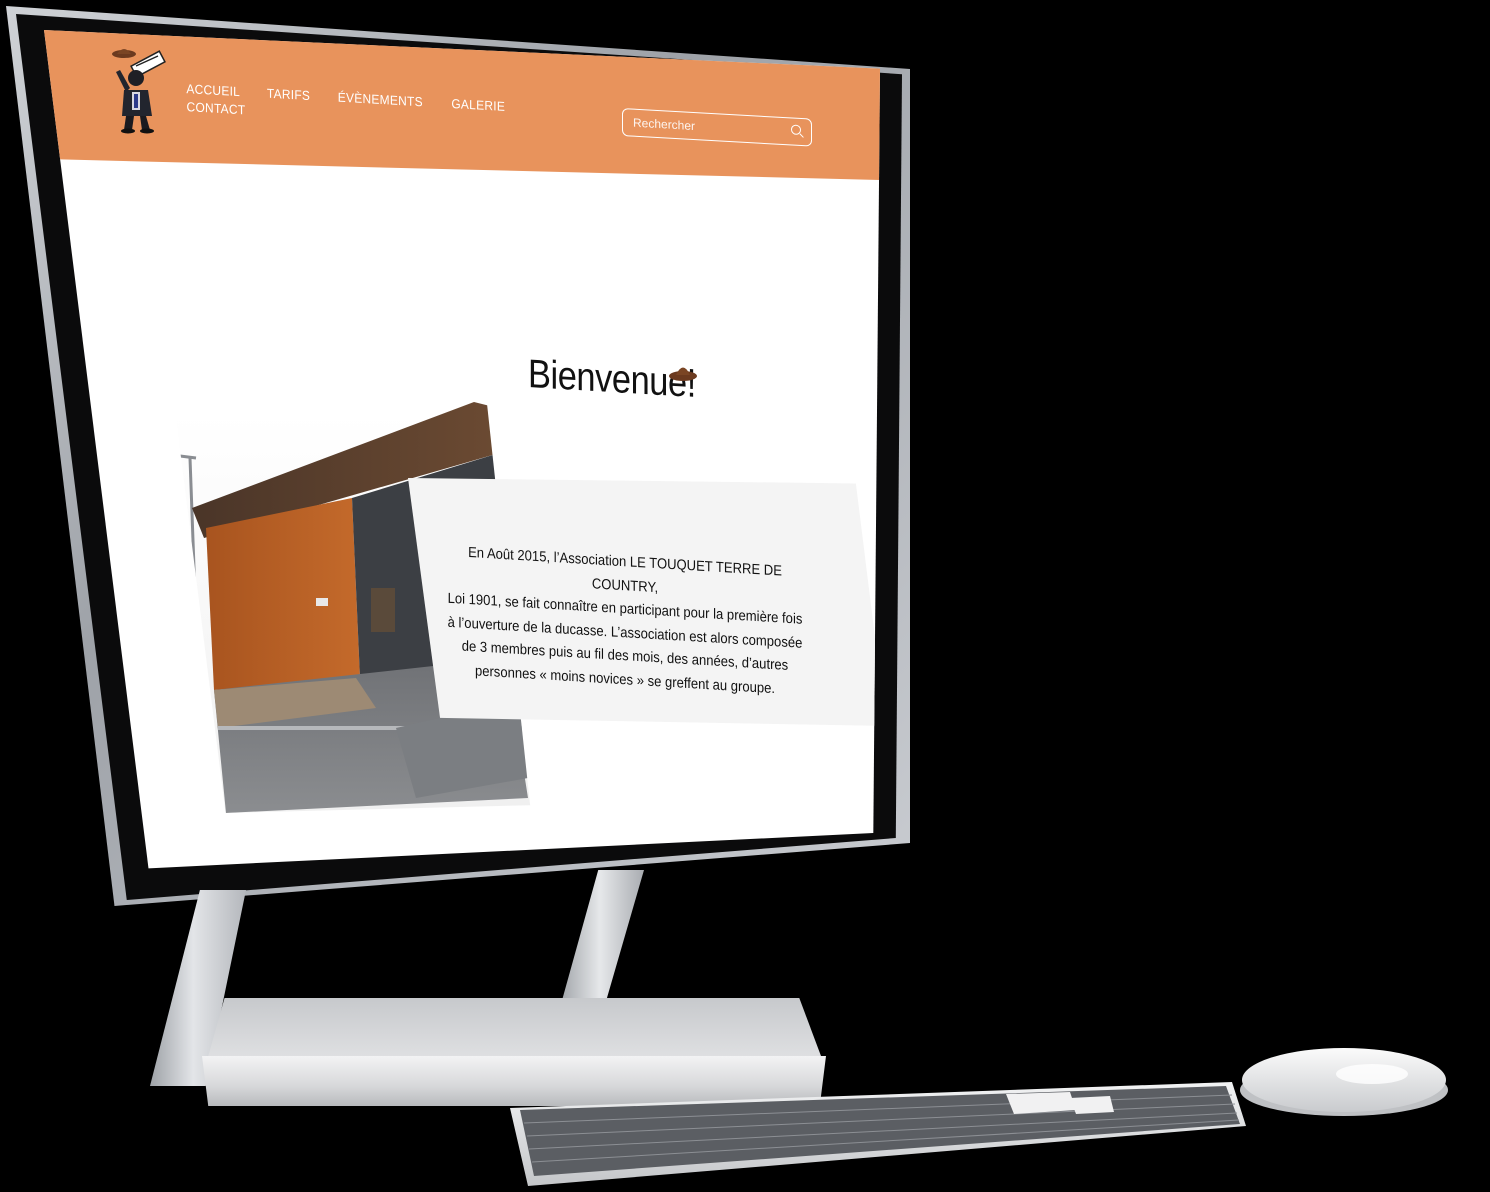 This screenshot has width=1490, height=1192. I want to click on monitor-base-top, so click(515, 1031).